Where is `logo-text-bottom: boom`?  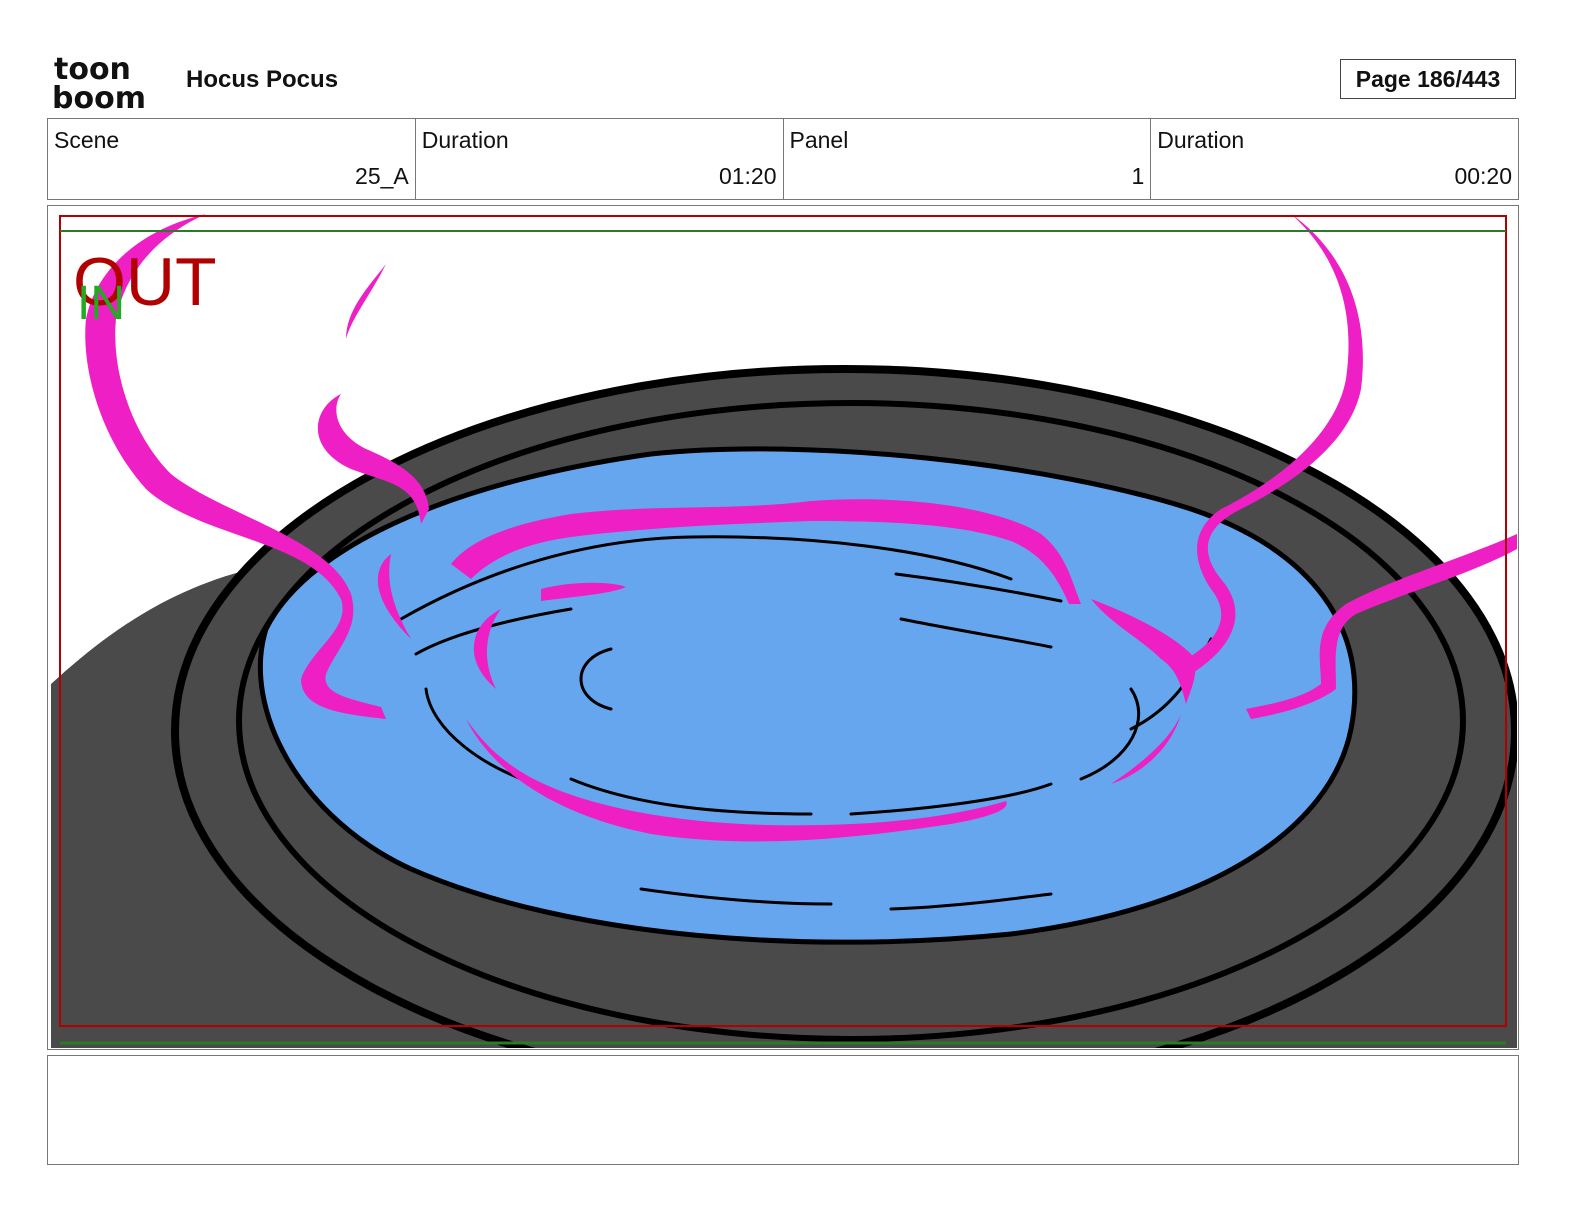
logo-text-bottom: boom is located at coordinates (99, 96).